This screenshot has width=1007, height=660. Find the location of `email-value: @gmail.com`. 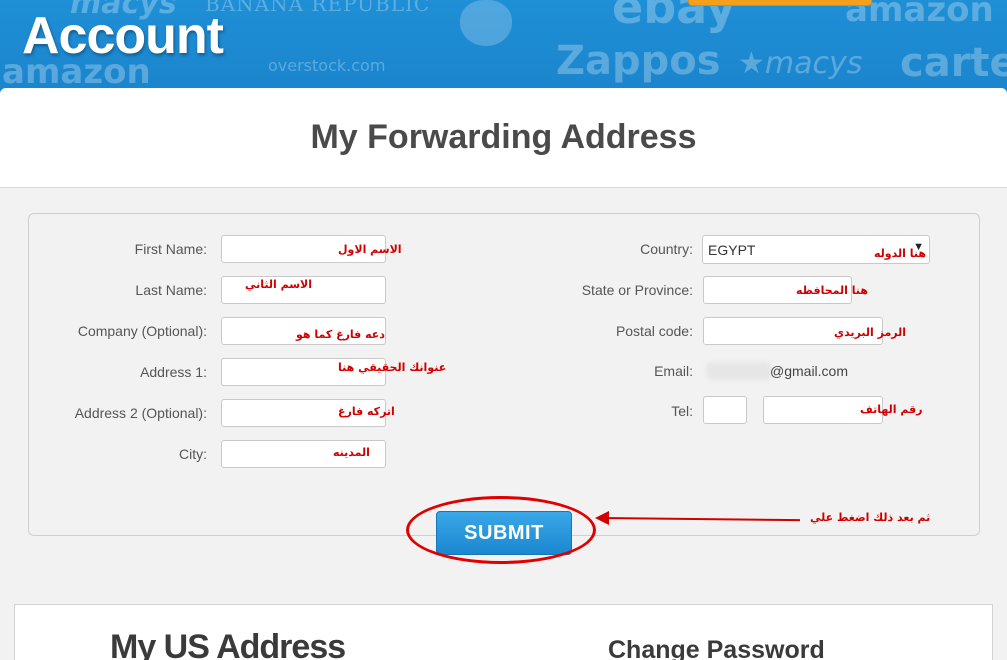

email-value: @gmail.com is located at coordinates (809, 371).